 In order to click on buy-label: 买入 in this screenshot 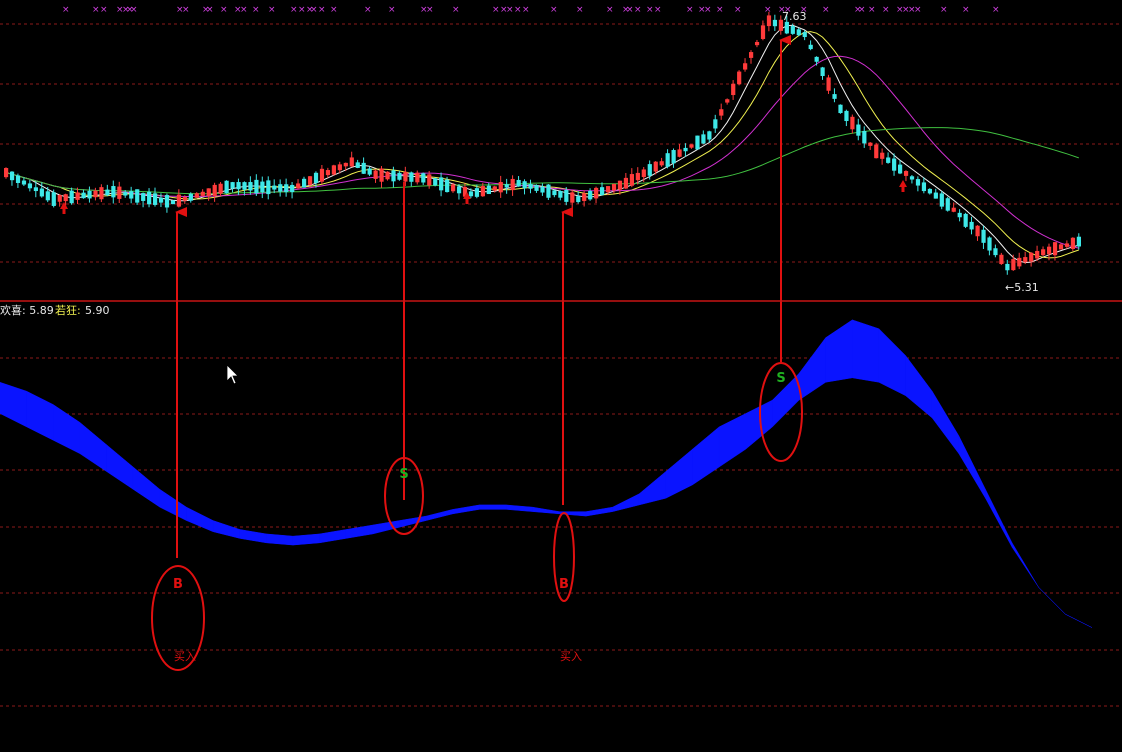, I will do `click(571, 656)`.